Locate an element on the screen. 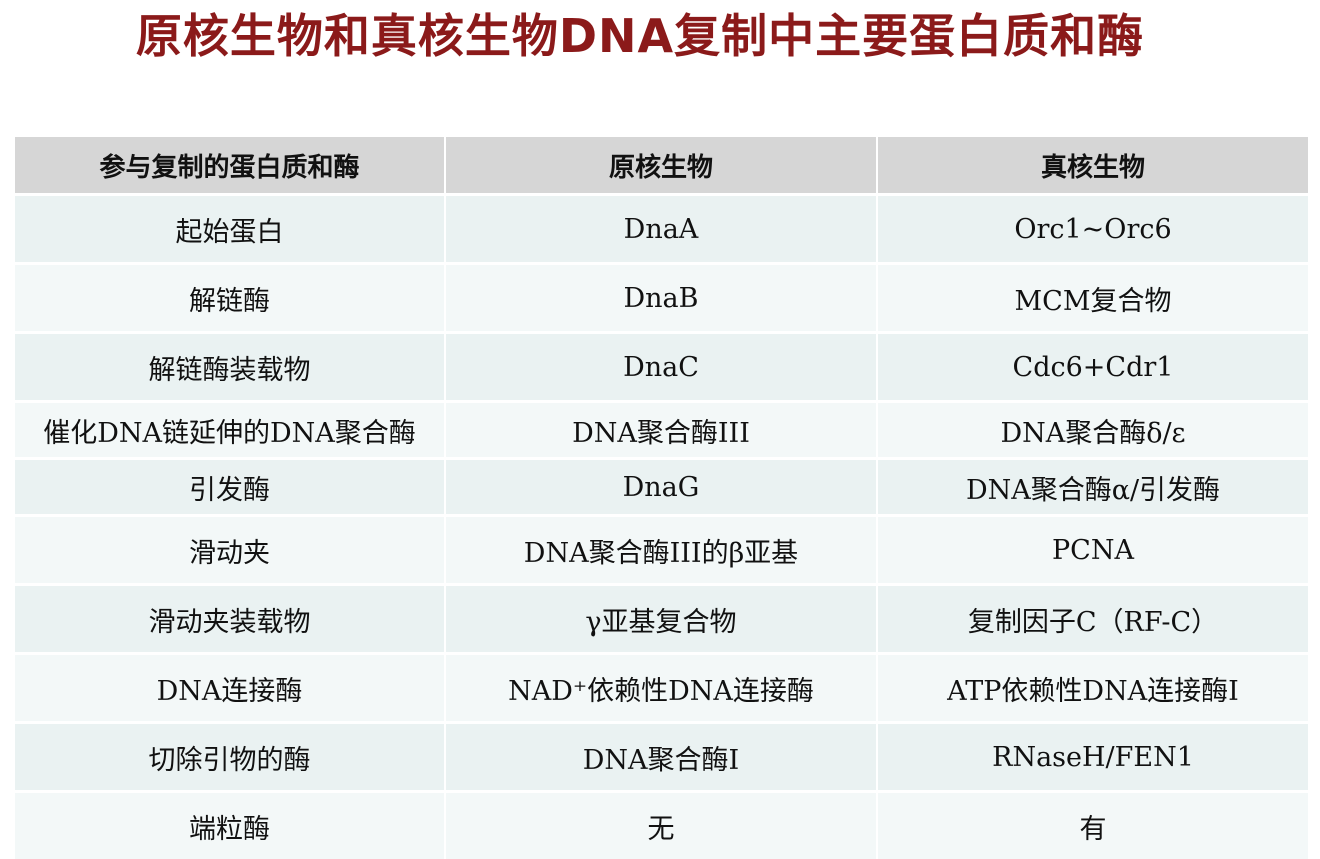  column-header-eukaryote: 真核生物 is located at coordinates (1093, 165).